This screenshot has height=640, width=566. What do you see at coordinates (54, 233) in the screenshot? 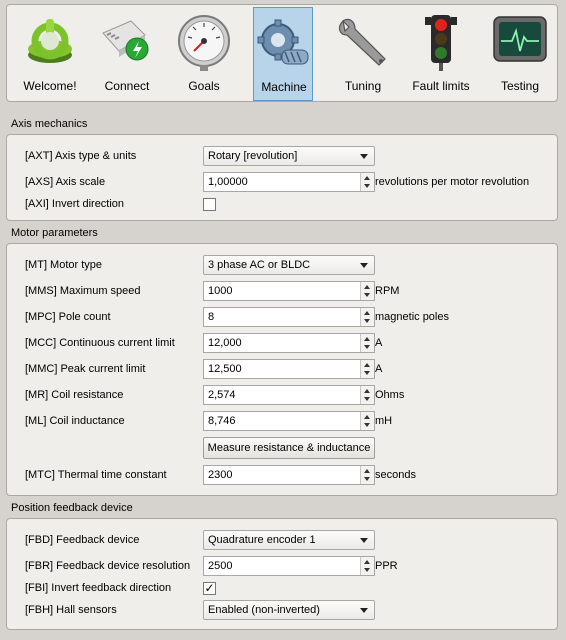
I see `section-title-motor-parameters: Motor parameters` at bounding box center [54, 233].